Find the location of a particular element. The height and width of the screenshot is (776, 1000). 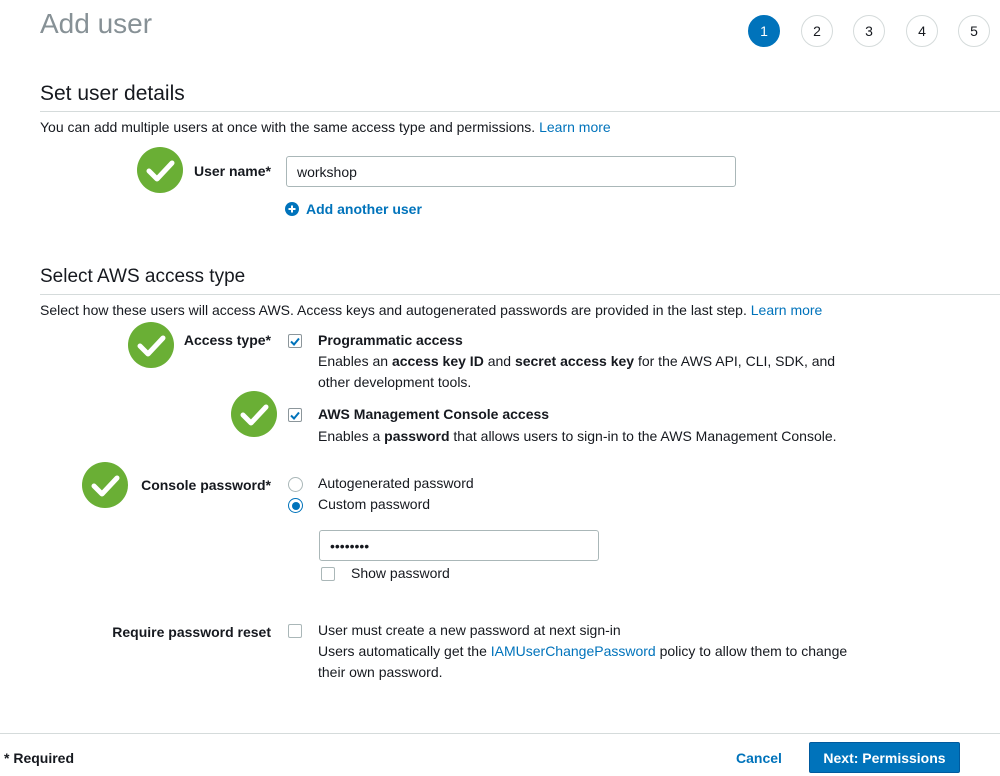

custom-password-radio is located at coordinates (295, 505).